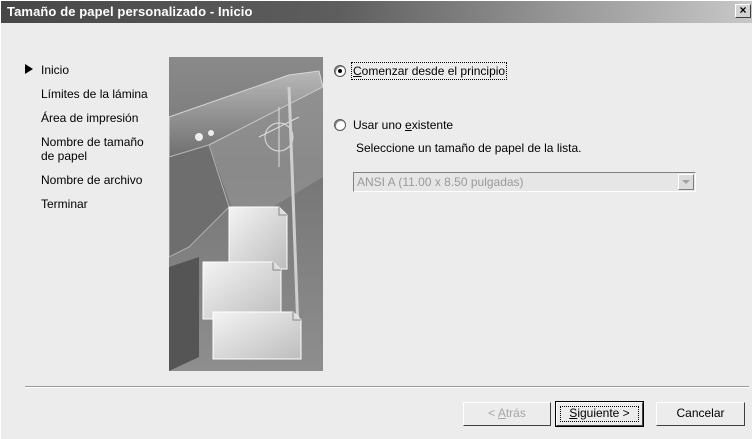  I want to click on use-existing-label: Usar uno existente, so click(403, 125).